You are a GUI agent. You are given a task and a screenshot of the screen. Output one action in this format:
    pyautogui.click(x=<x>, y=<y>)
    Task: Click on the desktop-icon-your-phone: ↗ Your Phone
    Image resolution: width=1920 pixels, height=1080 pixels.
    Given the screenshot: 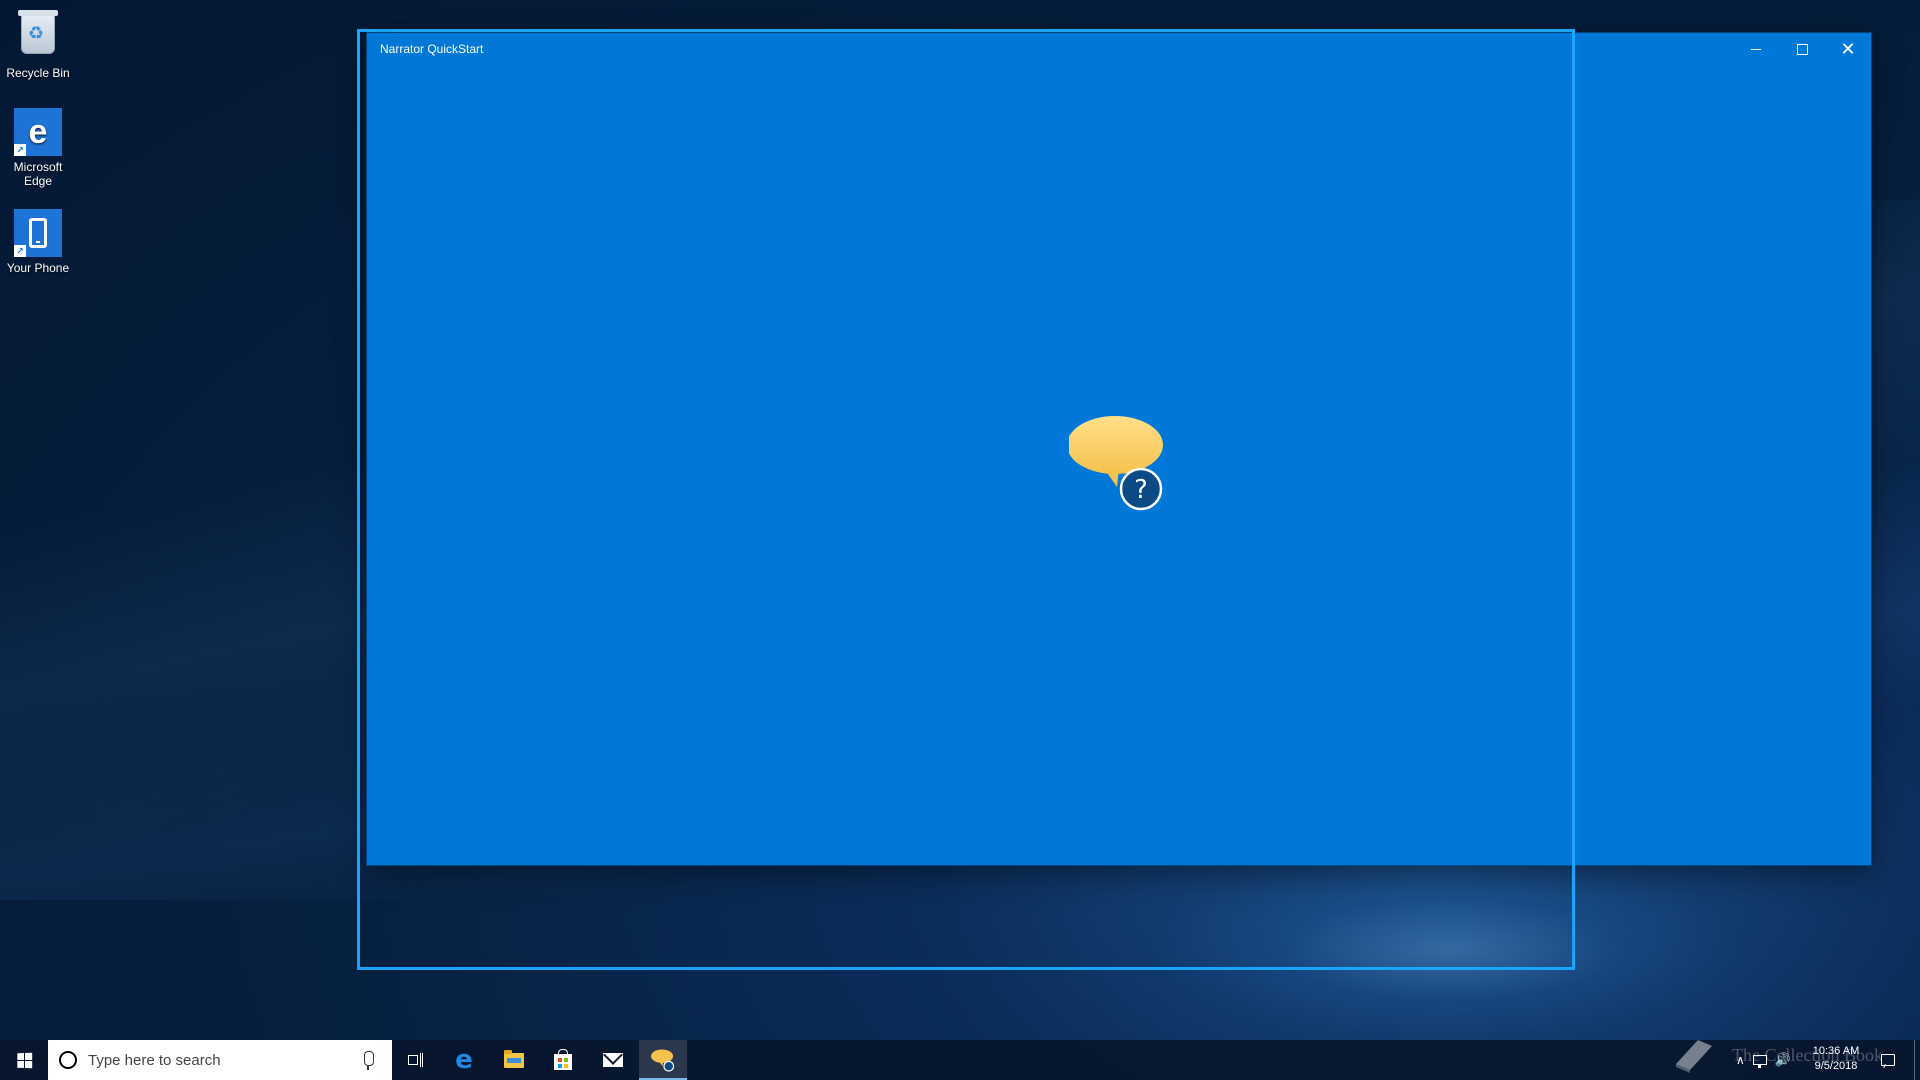 What is the action you would take?
    pyautogui.click(x=38, y=242)
    